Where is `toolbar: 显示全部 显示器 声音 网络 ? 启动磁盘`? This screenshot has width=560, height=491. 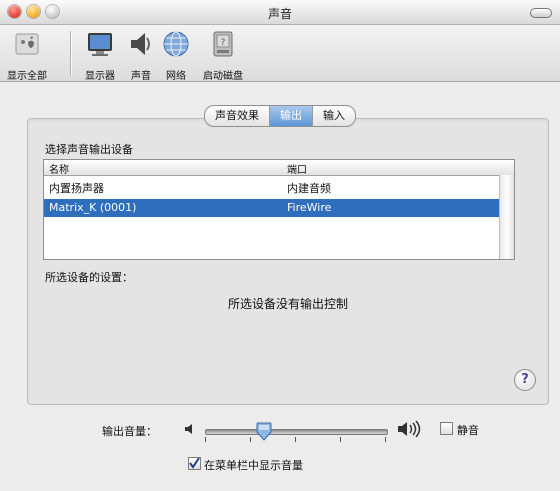
toolbar: 显示全部 显示器 声音 网络 ? 启动磁盘 is located at coordinates (280, 53).